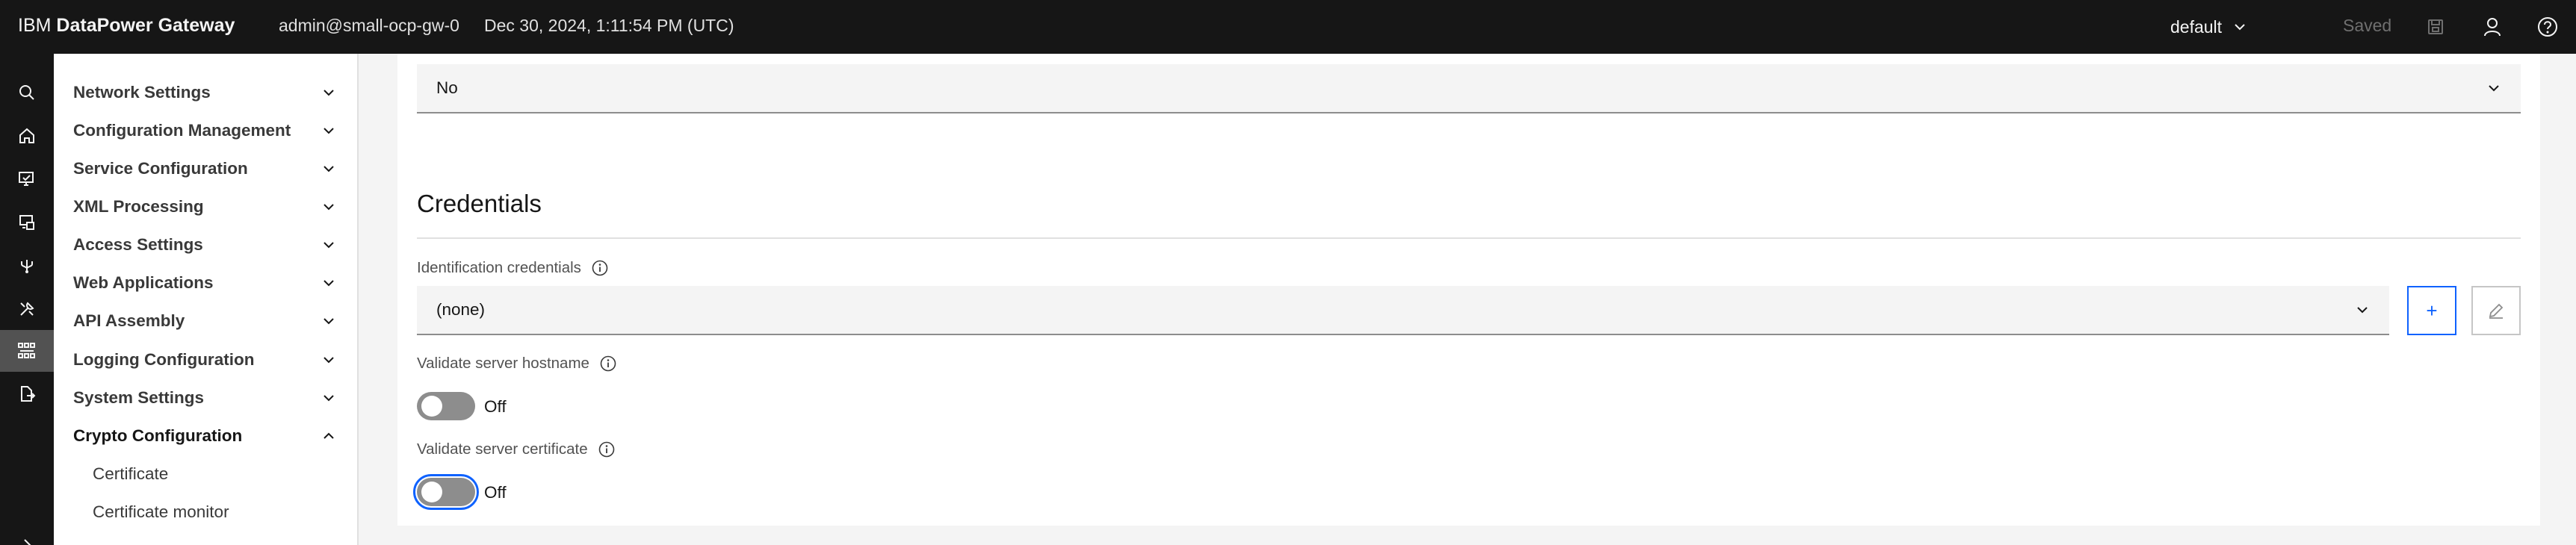 The width and height of the screenshot is (2576, 545). I want to click on validate-server-hostname-toggle, so click(446, 406).